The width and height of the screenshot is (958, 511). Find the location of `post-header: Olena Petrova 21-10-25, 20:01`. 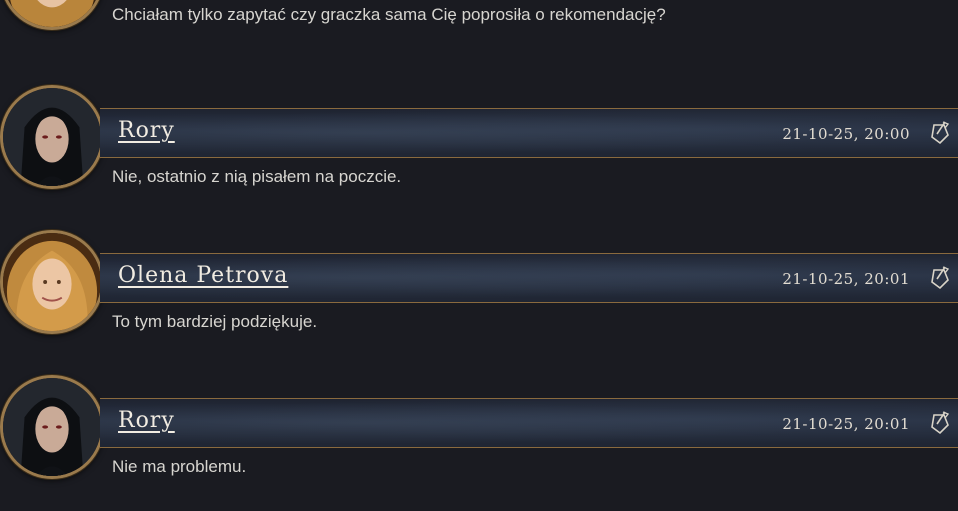

post-header: Olena Petrova 21-10-25, 20:01 is located at coordinates (529, 278).